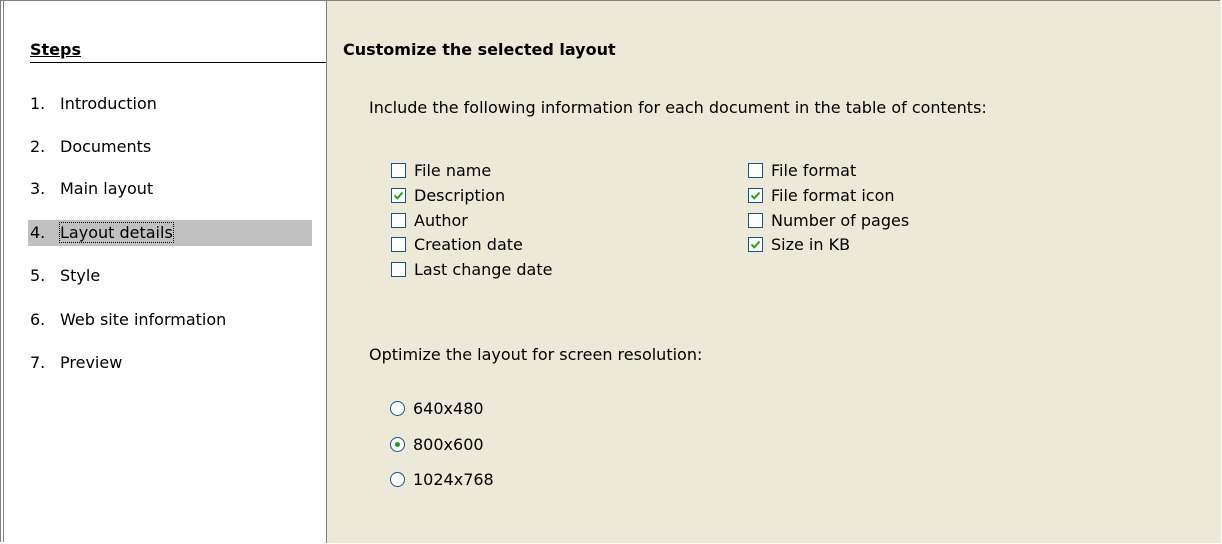 This screenshot has width=1222, height=544. I want to click on step-introduction: 1. Introduction, so click(170, 104).